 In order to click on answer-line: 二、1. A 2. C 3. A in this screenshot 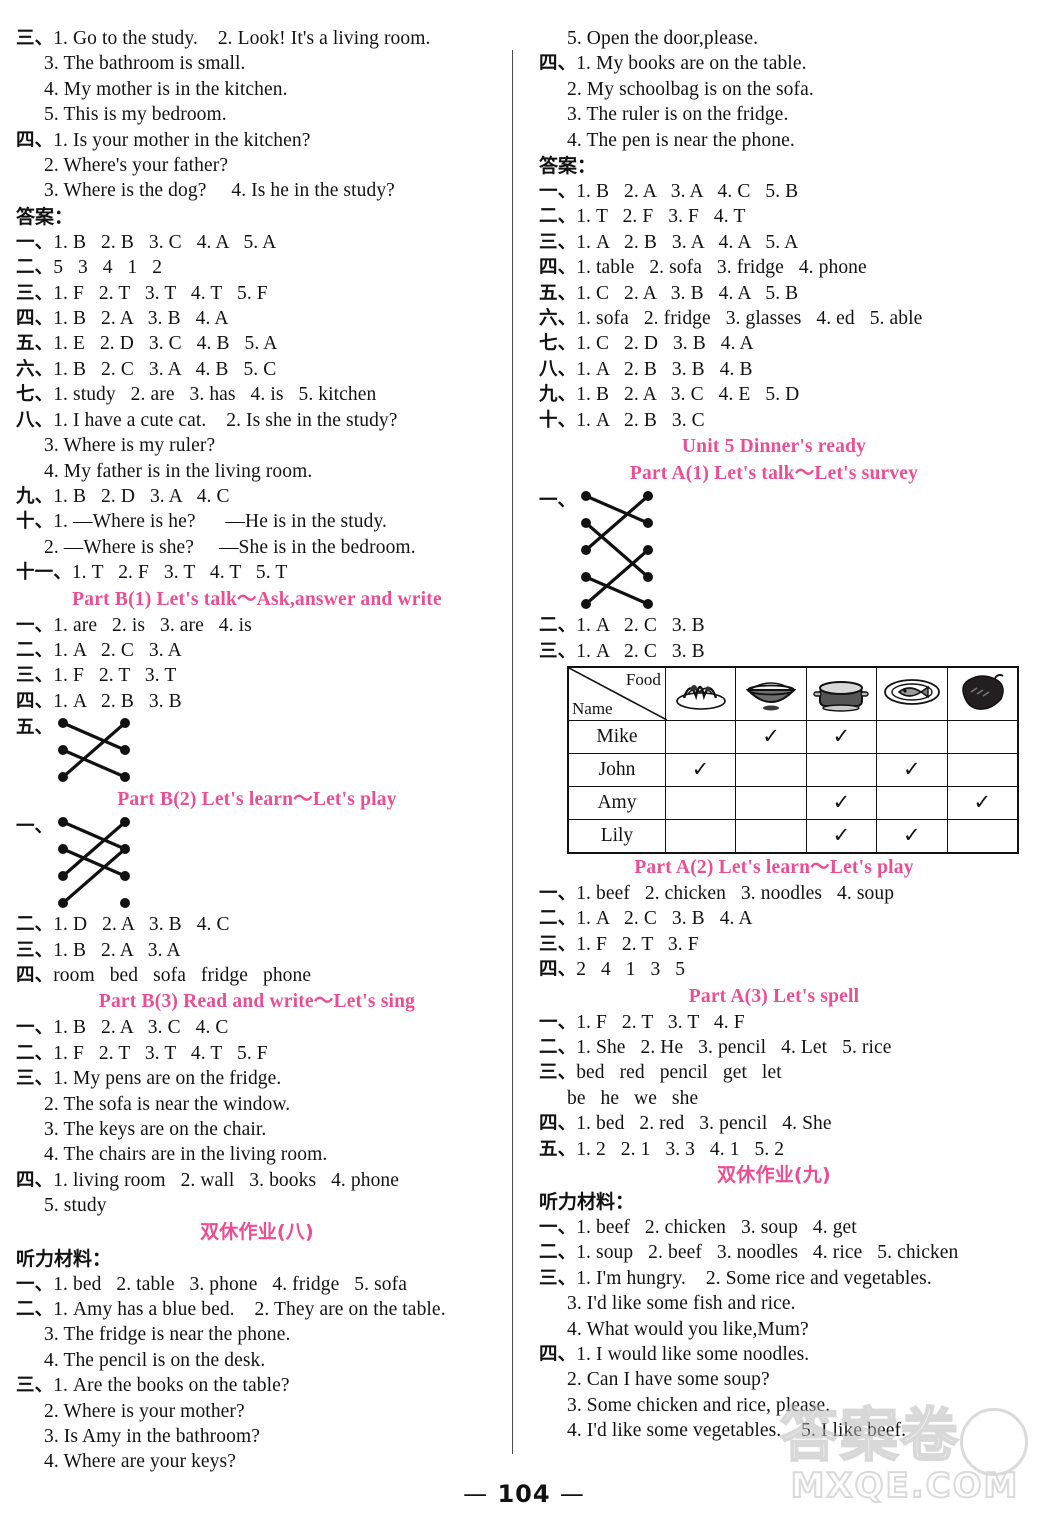, I will do `click(257, 650)`.